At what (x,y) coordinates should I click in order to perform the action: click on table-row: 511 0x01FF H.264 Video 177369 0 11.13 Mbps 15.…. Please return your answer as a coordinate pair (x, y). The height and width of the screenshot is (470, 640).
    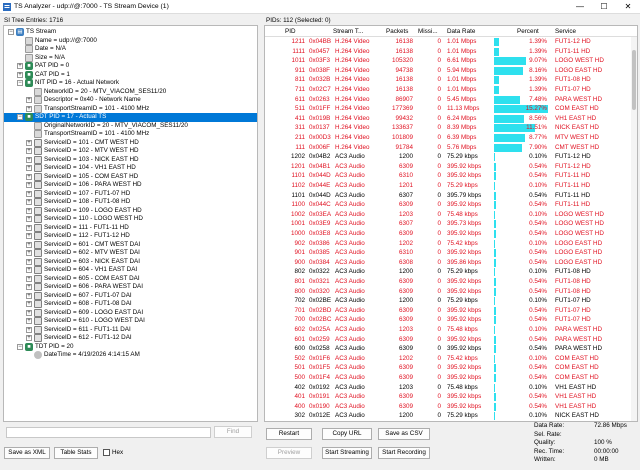
    Looking at the image, I should click on (451, 109).